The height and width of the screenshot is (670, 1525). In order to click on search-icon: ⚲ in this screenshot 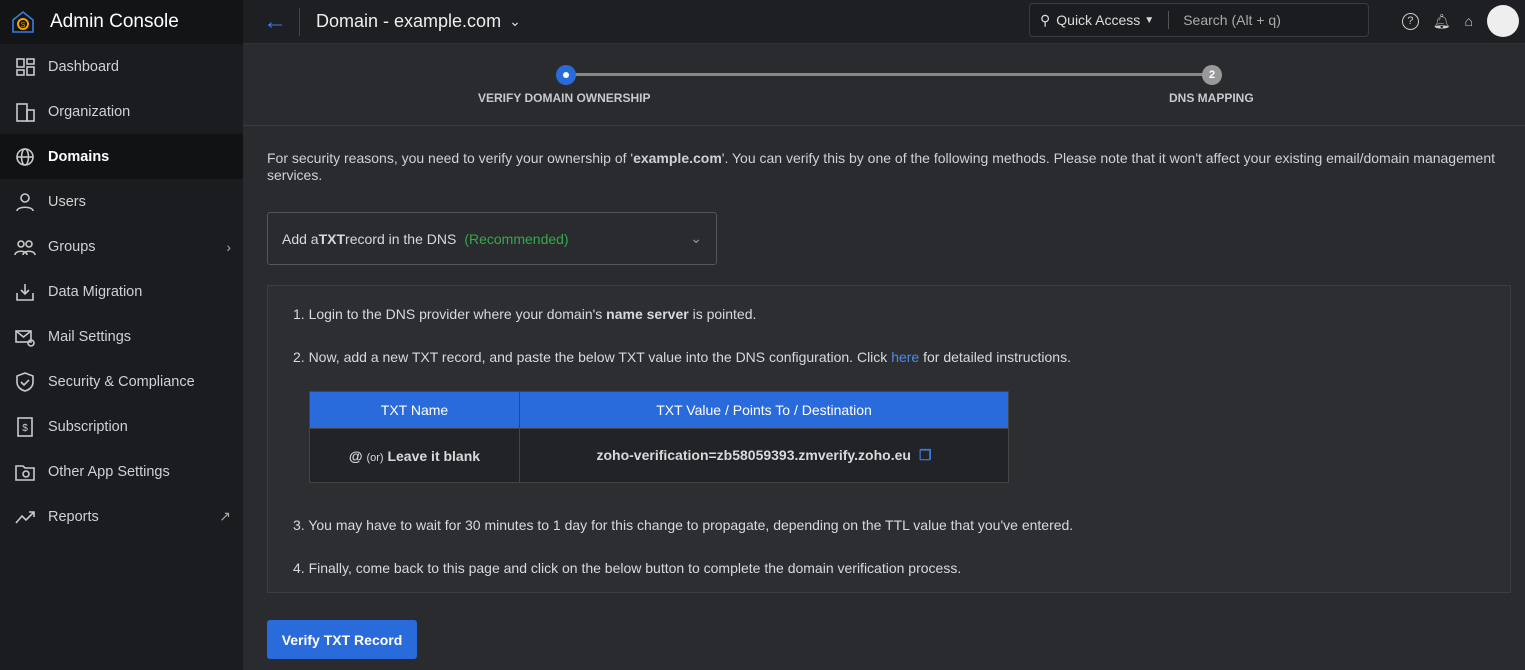, I will do `click(1045, 19)`.